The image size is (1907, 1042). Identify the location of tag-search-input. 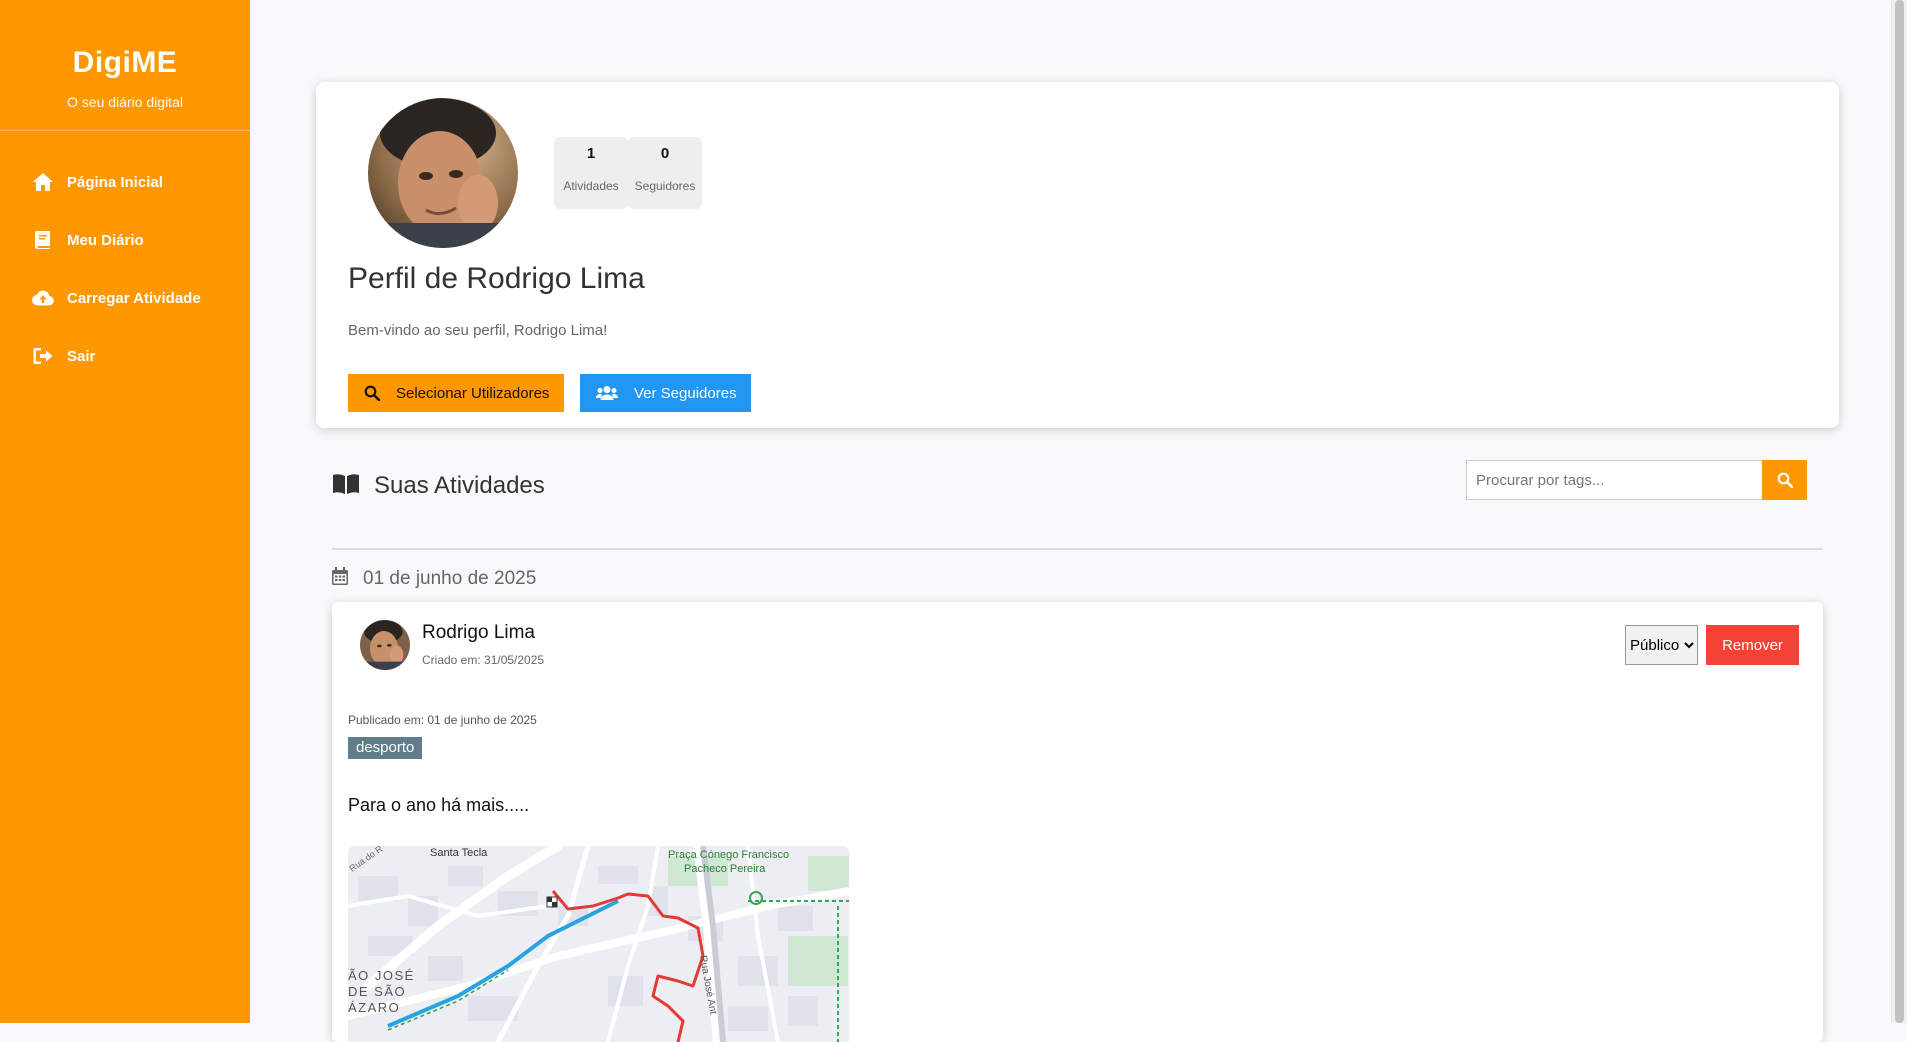
(1614, 480).